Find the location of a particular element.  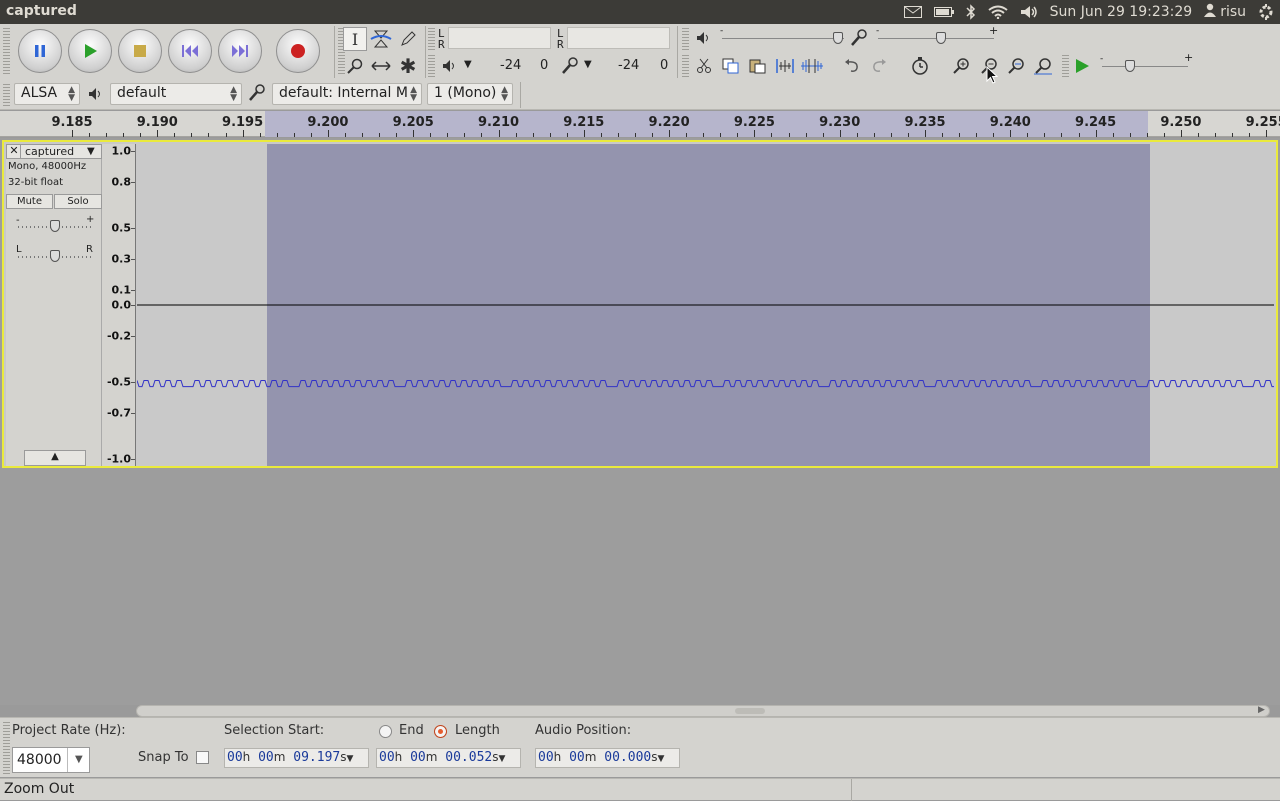

pause-button is located at coordinates (40, 51).